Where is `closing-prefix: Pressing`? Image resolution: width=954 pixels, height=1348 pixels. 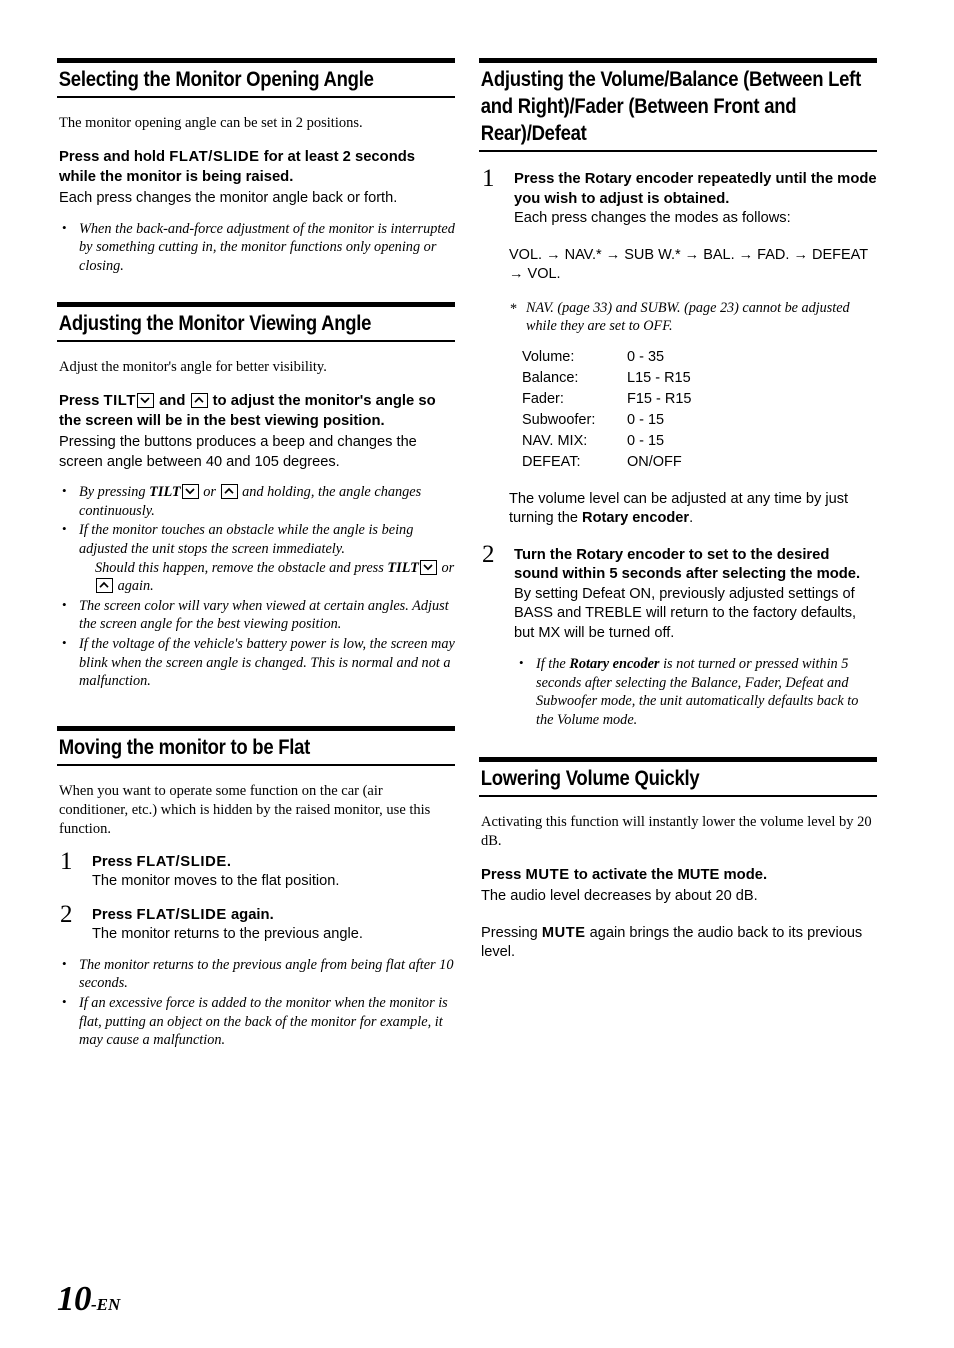
closing-prefix: Pressing is located at coordinates (511, 932).